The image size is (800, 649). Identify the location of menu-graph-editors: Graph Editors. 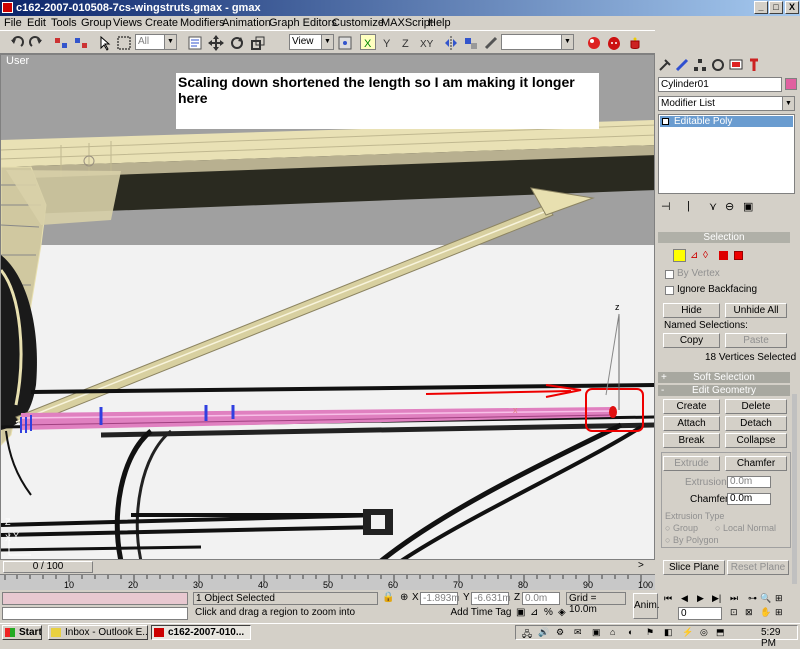
(303, 23).